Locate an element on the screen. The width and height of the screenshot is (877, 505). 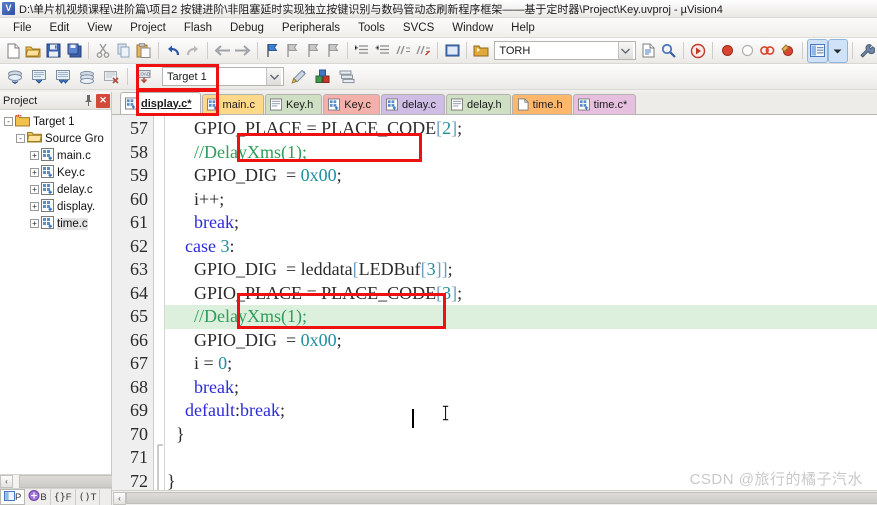
menu-edit: Edit is located at coordinates (60, 28).